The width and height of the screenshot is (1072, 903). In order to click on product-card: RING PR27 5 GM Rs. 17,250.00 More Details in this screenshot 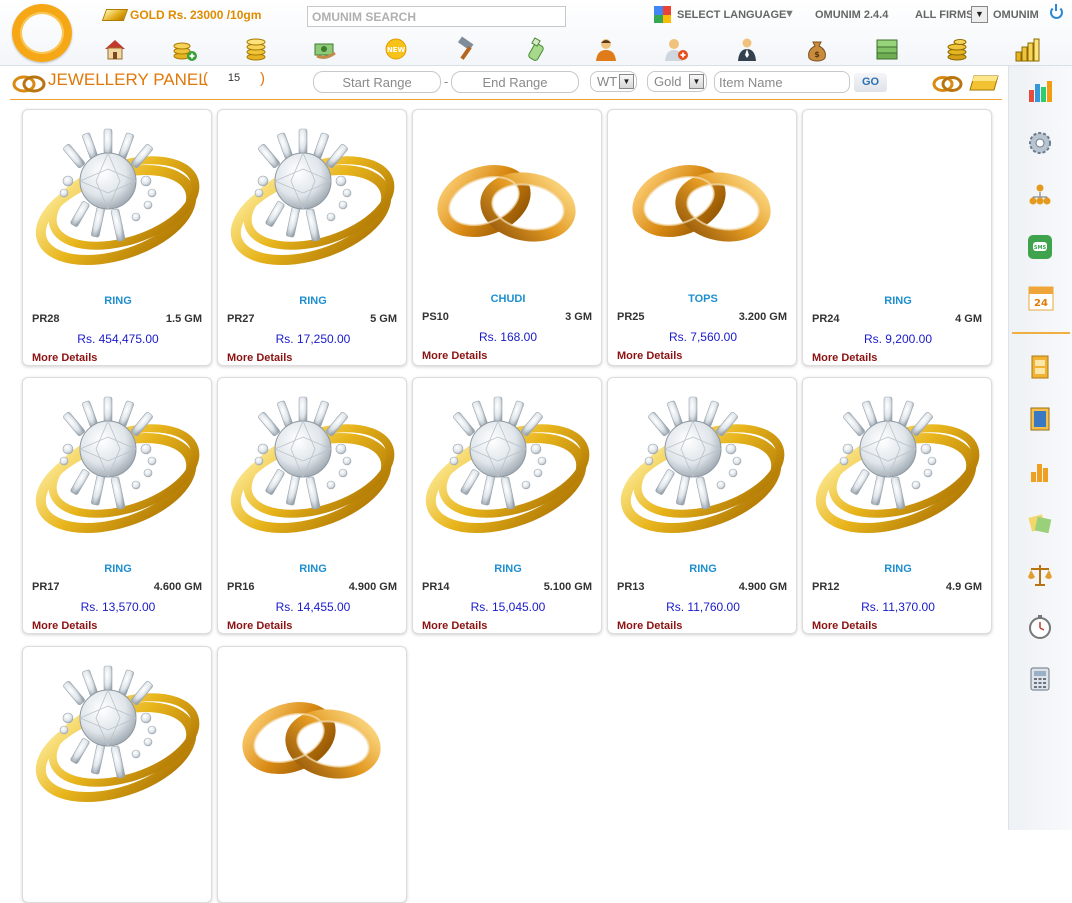, I will do `click(312, 237)`.